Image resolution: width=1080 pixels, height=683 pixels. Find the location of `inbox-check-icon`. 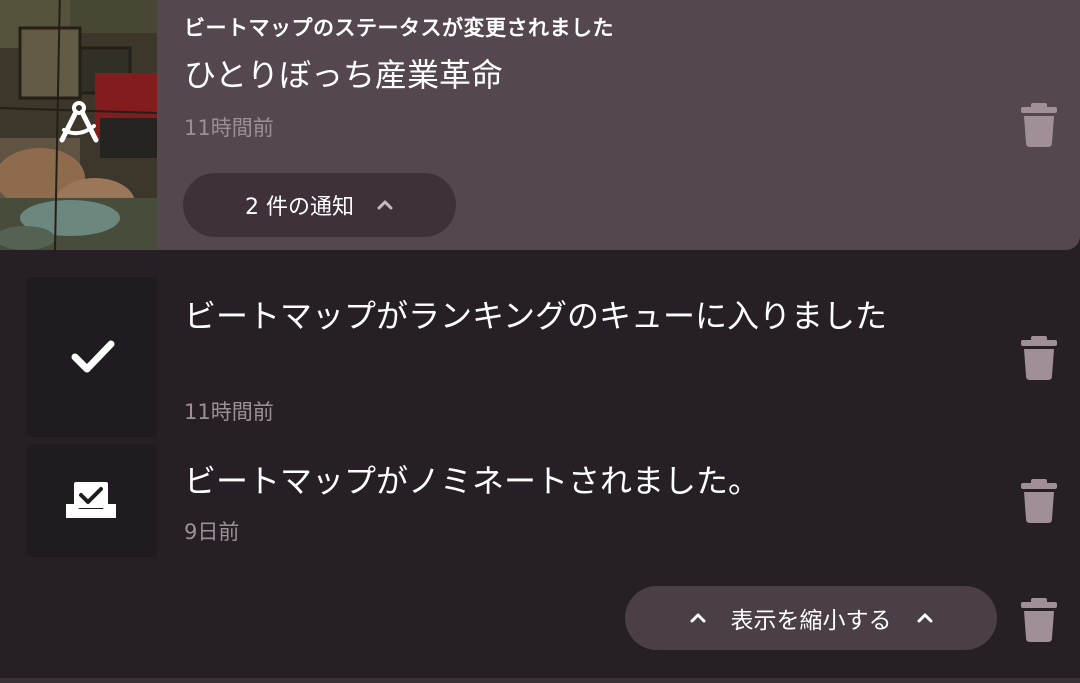

inbox-check-icon is located at coordinates (91, 500).